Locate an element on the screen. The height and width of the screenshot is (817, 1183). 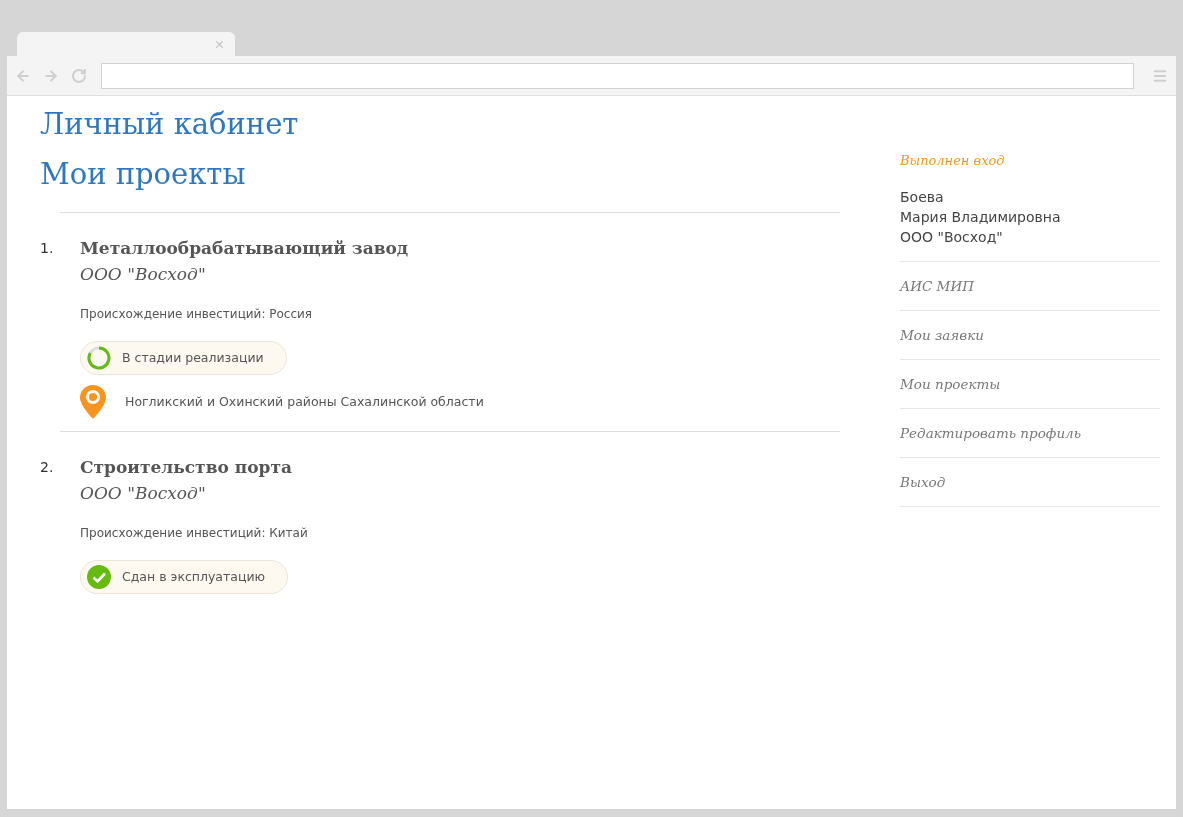
status-label: В стадии реализации is located at coordinates (193, 357).